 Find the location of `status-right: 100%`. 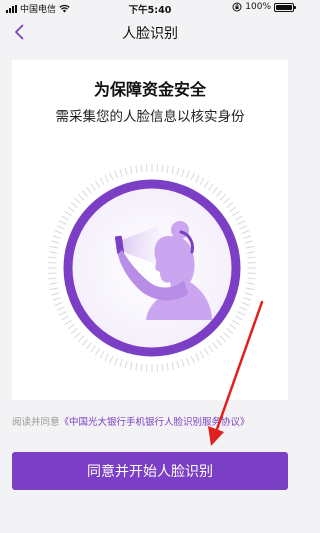

status-right: 100% is located at coordinates (264, 7).